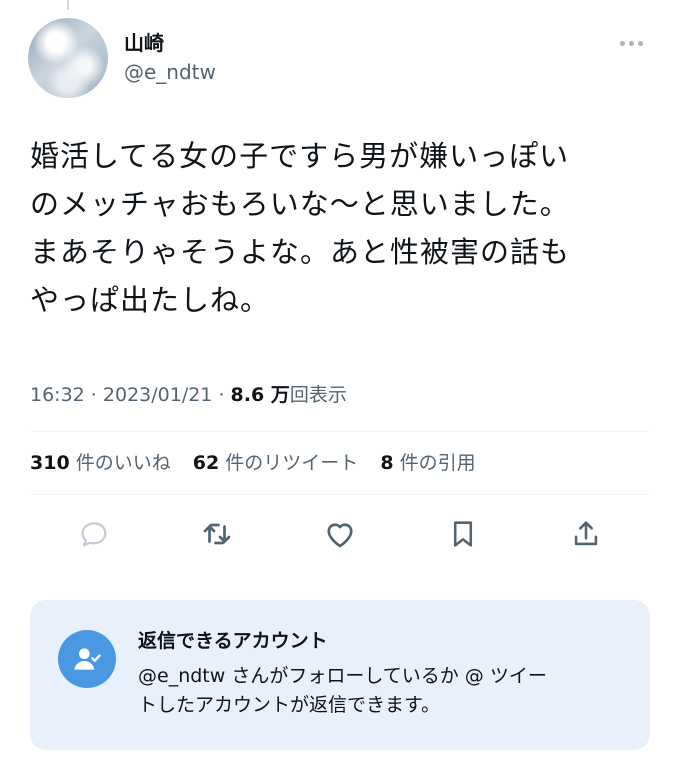 The height and width of the screenshot is (770, 680). Describe the element at coordinates (68, 58) in the screenshot. I see `avatar` at that location.